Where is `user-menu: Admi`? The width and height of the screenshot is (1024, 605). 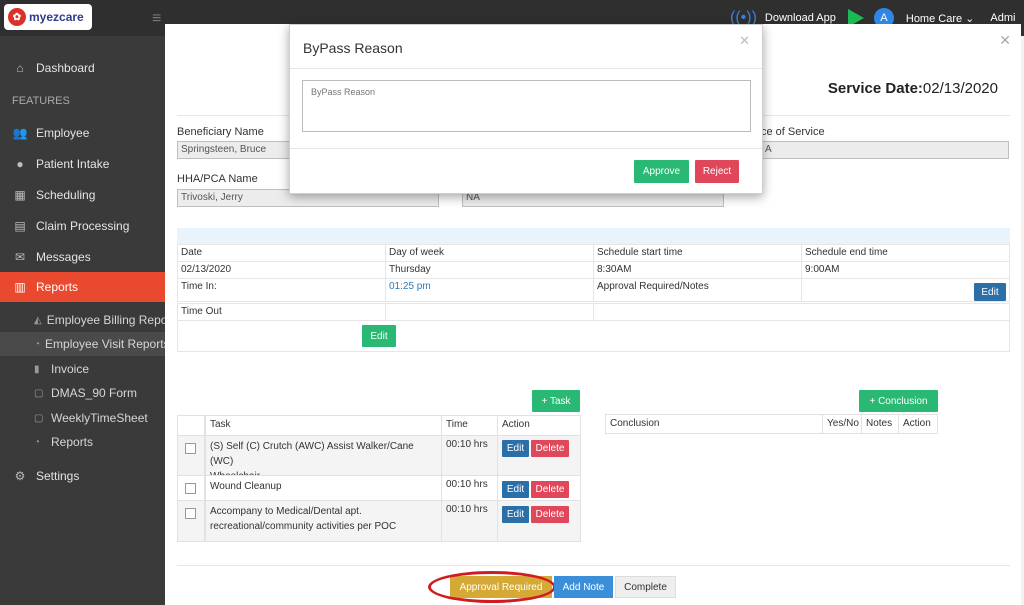
user-menu: Admi is located at coordinates (1002, 18).